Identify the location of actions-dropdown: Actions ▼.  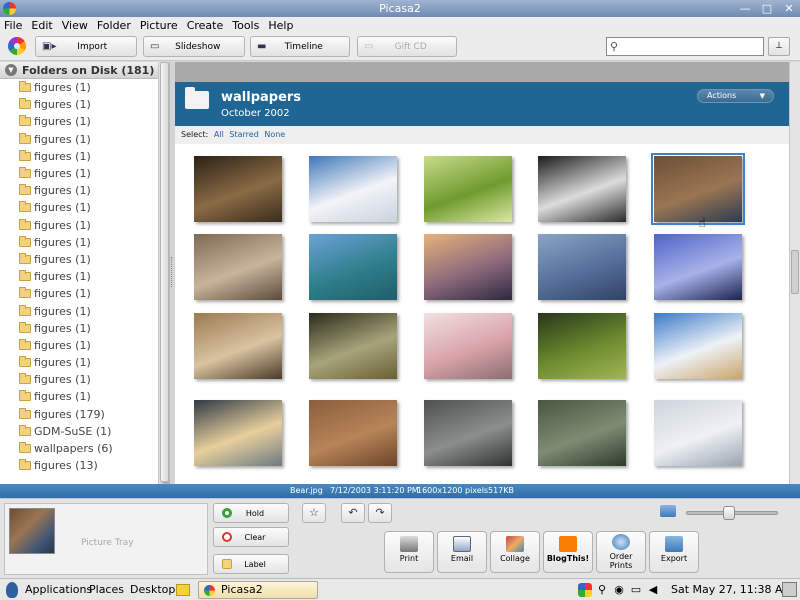
(735, 96).